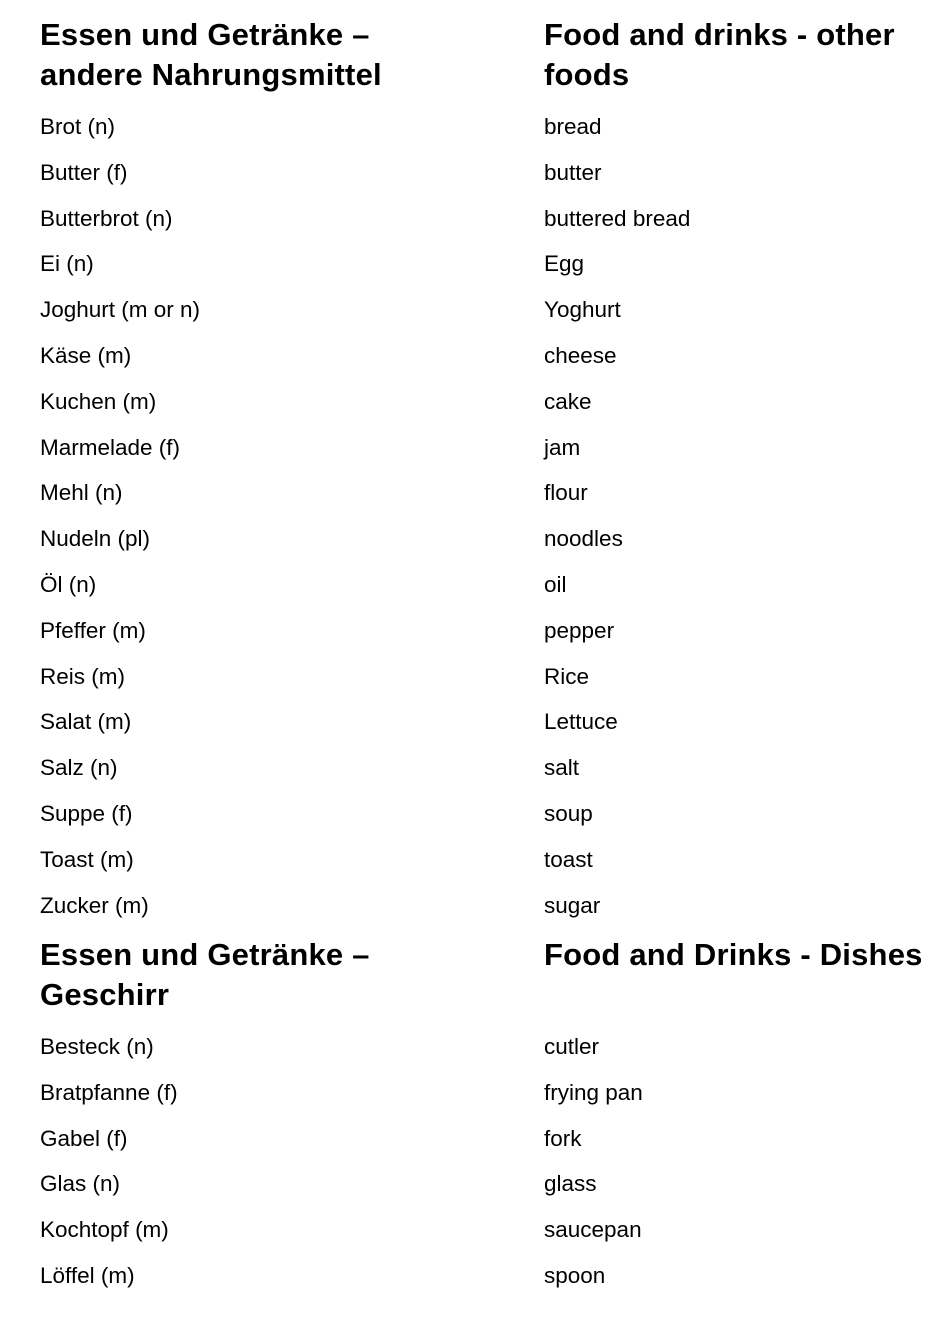 This screenshot has height=1320, width=940. I want to click on vocabulary-row: Käse (m) cheese, so click(470, 365).